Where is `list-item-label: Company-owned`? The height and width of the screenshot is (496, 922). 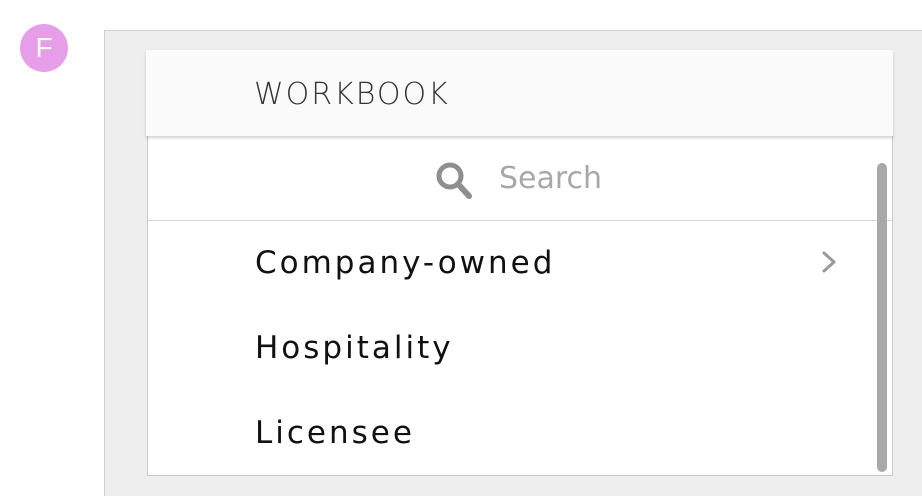
list-item-label: Company-owned is located at coordinates (405, 263).